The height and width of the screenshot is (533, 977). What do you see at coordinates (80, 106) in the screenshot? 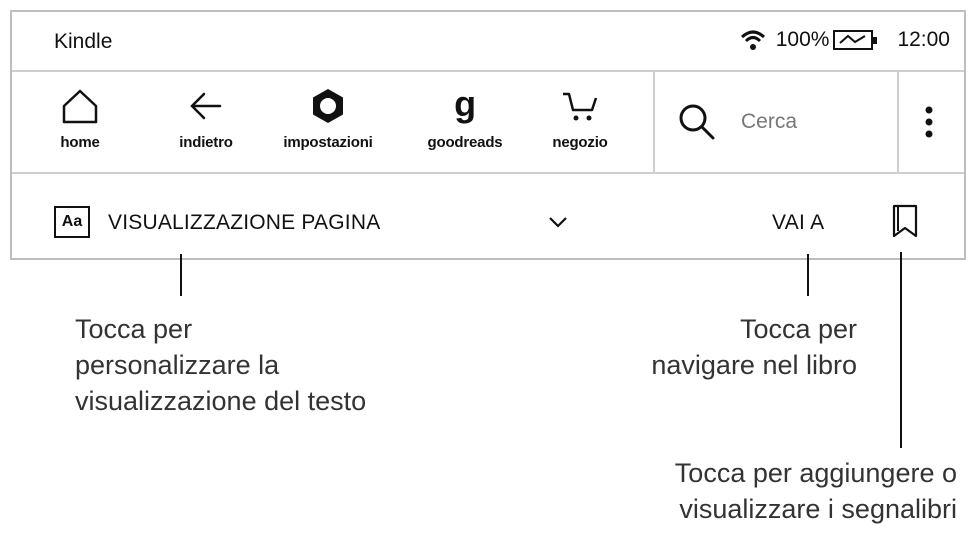
I see `home-icon` at bounding box center [80, 106].